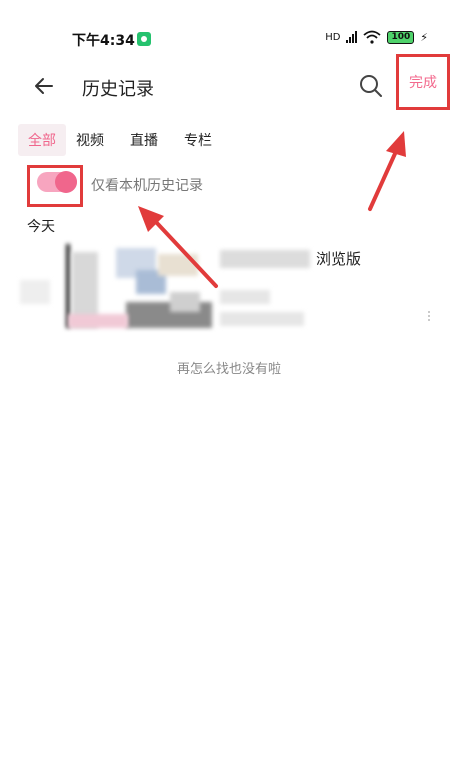 Image resolution: width=458 pixels, height=783 pixels. What do you see at coordinates (118, 89) in the screenshot?
I see `page-title: 历史记录` at bounding box center [118, 89].